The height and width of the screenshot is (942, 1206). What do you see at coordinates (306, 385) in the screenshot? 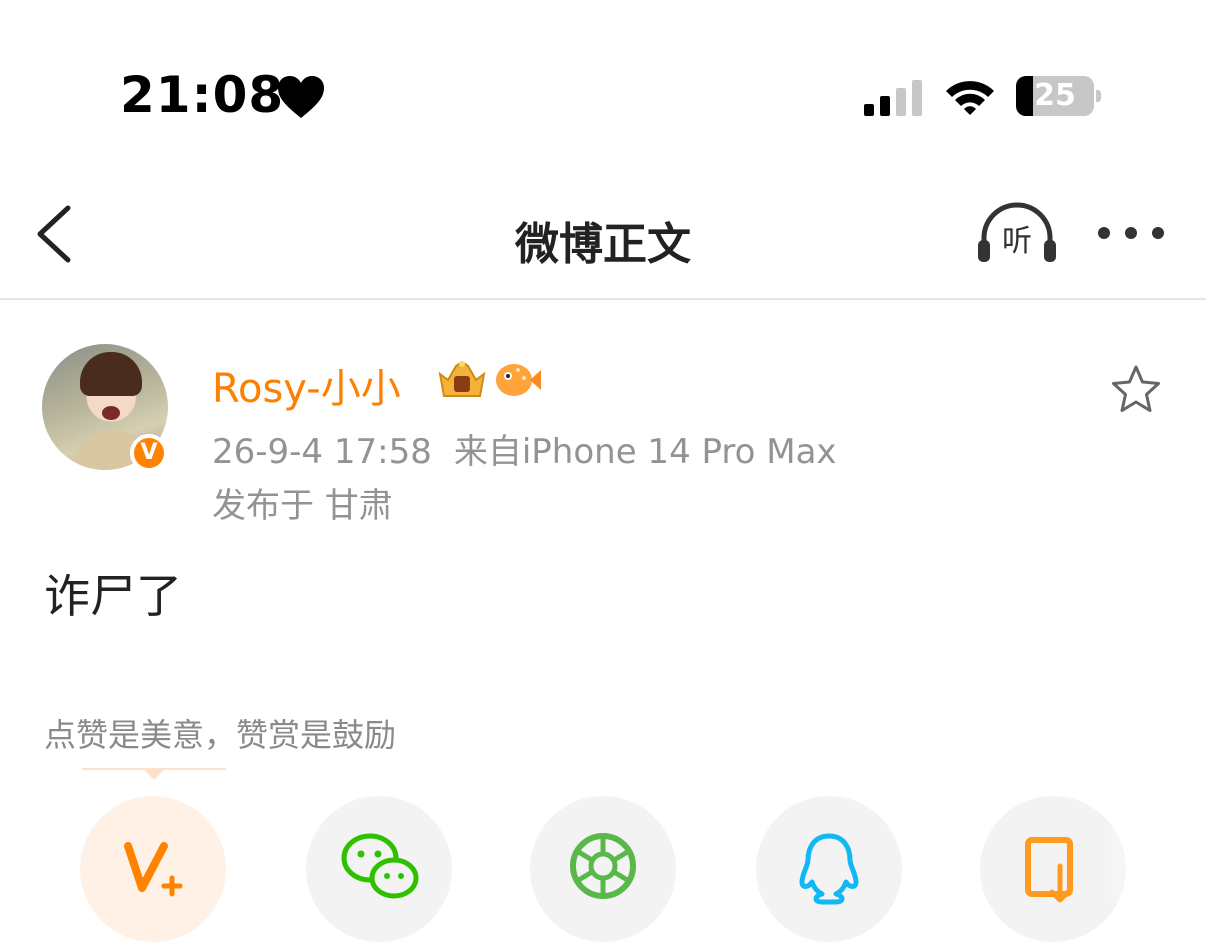
I see `author-name: Rosy-小小` at bounding box center [306, 385].